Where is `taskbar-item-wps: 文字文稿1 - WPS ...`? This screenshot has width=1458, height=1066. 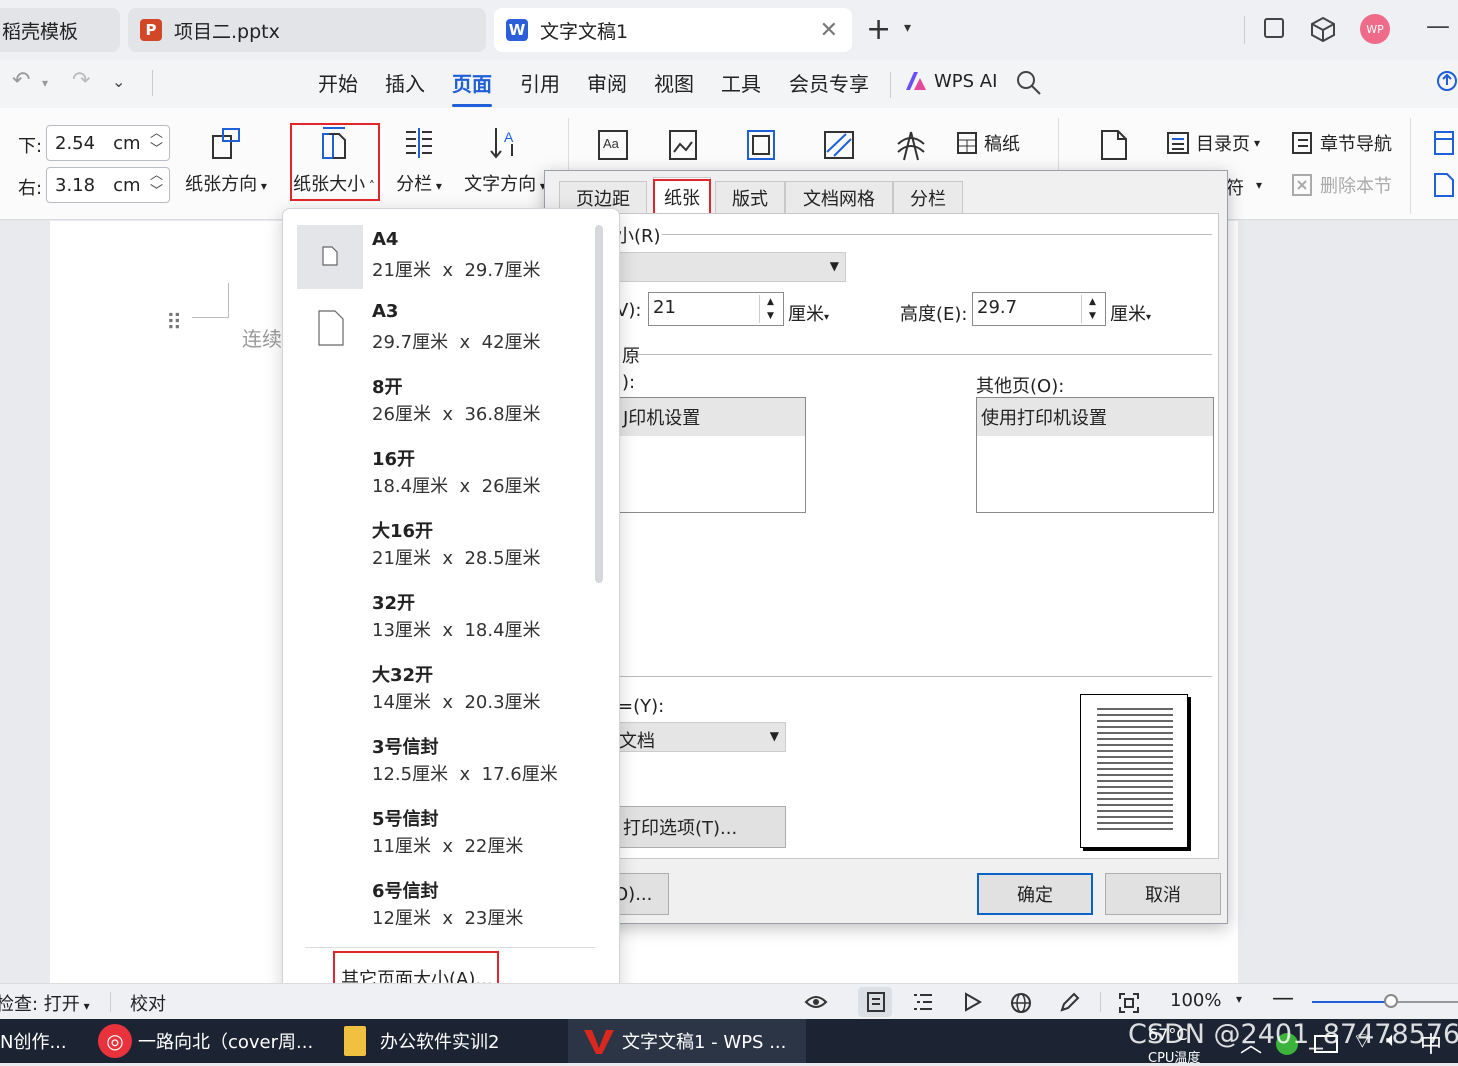
taskbar-item-wps: 文字文稿1 - WPS ... is located at coordinates (687, 1041).